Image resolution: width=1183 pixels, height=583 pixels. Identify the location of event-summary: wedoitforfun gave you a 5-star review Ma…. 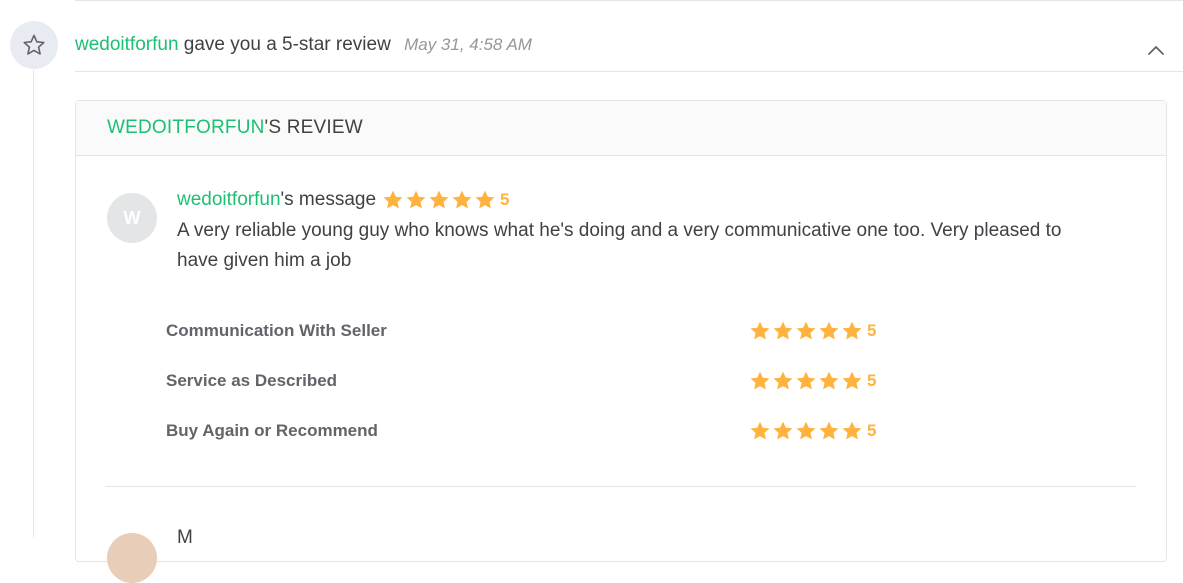
(303, 45).